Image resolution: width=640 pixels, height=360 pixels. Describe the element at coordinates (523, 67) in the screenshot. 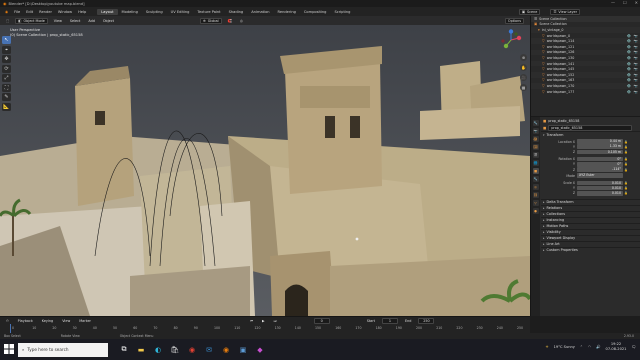

I see `pan-icon: ✋` at that location.